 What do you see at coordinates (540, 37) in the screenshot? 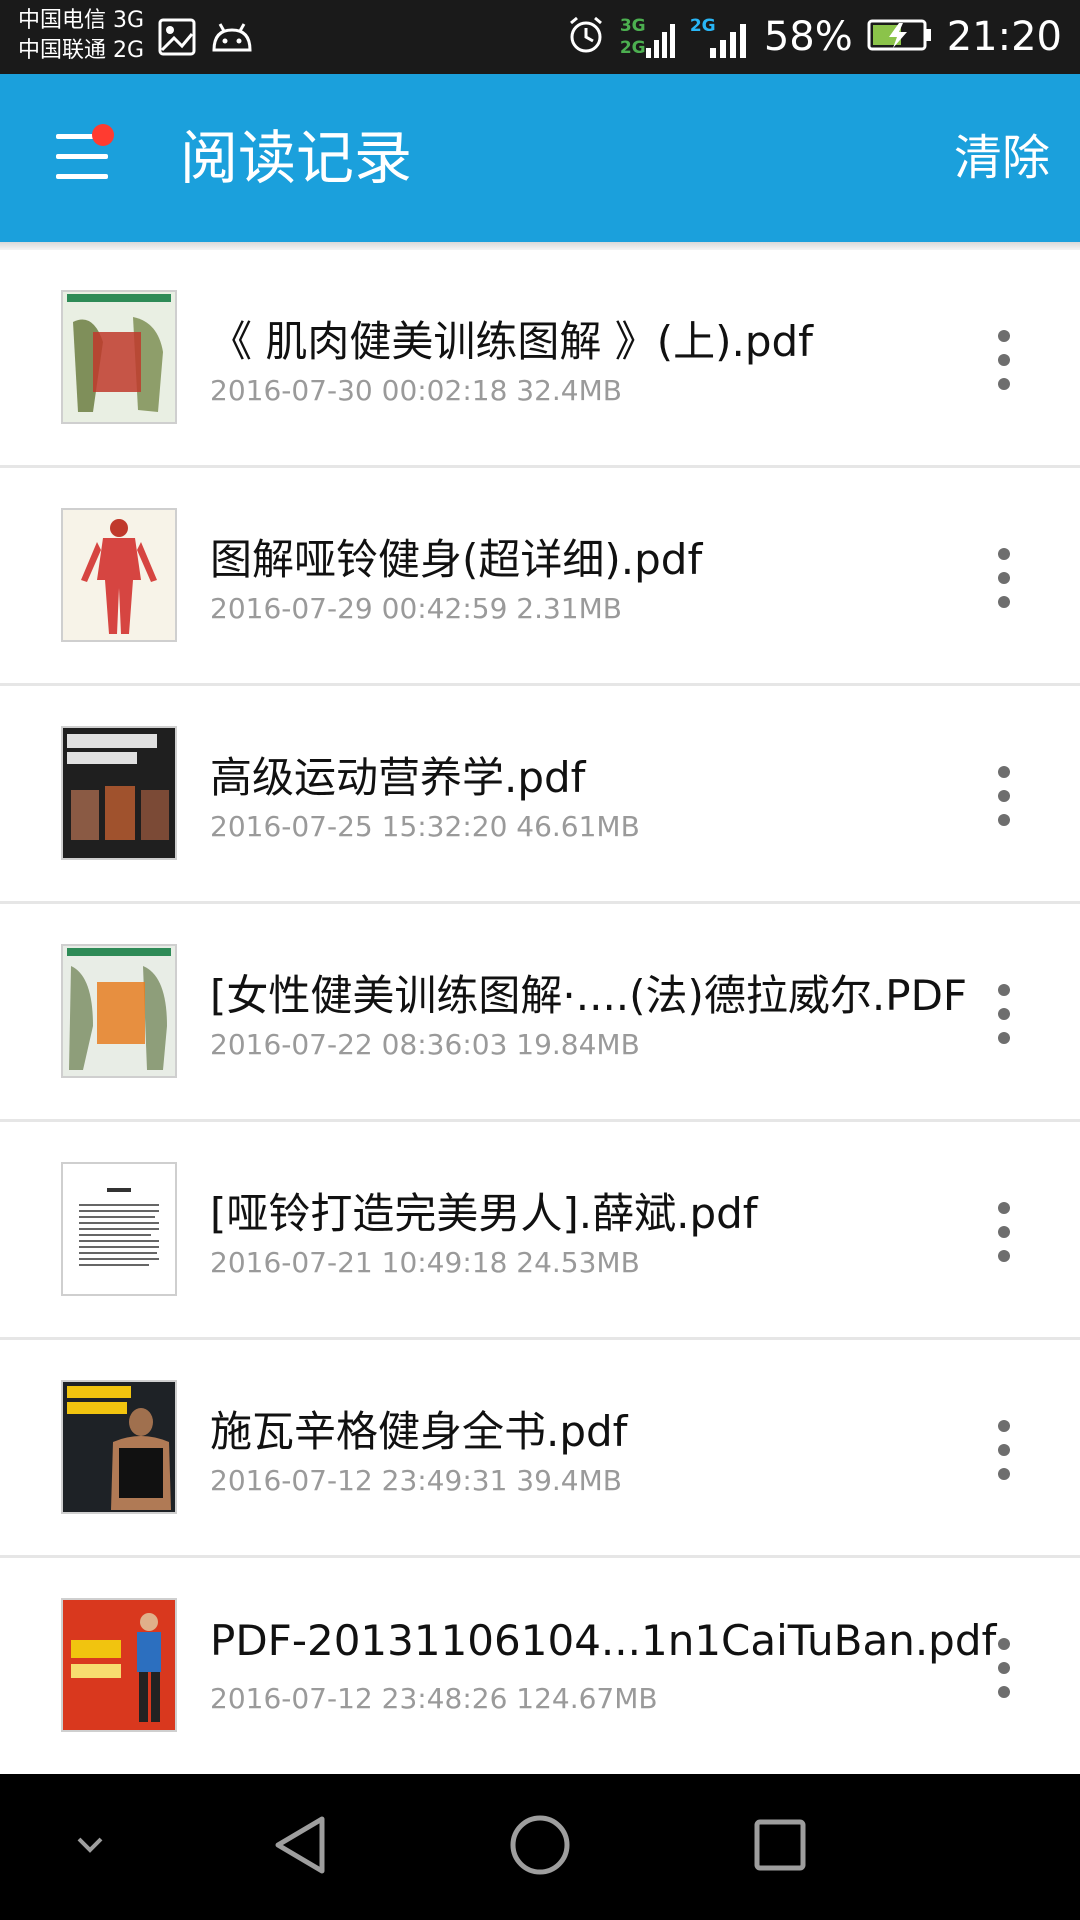
I see `status-bar: 中国电信 3G 中国联通 2G 3G 2G 2G 58% 21:20` at bounding box center [540, 37].